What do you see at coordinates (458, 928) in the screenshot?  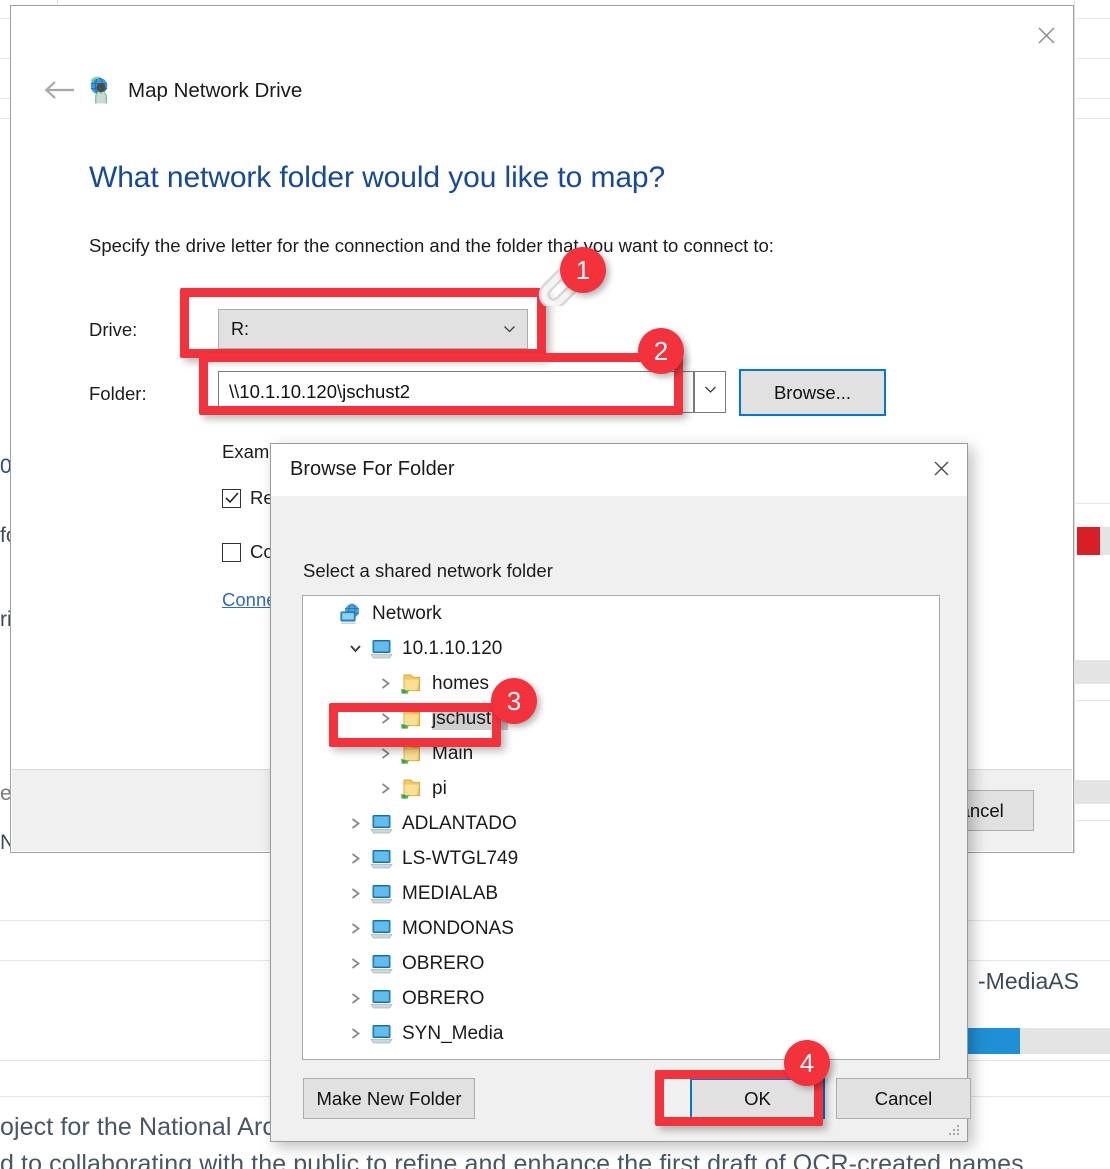 I see `tree-item-label: MONDONAS` at bounding box center [458, 928].